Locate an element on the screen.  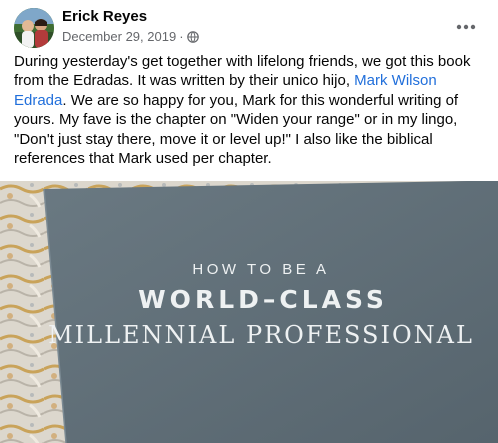
post-meta: December 29, 2019 · is located at coordinates (130, 36).